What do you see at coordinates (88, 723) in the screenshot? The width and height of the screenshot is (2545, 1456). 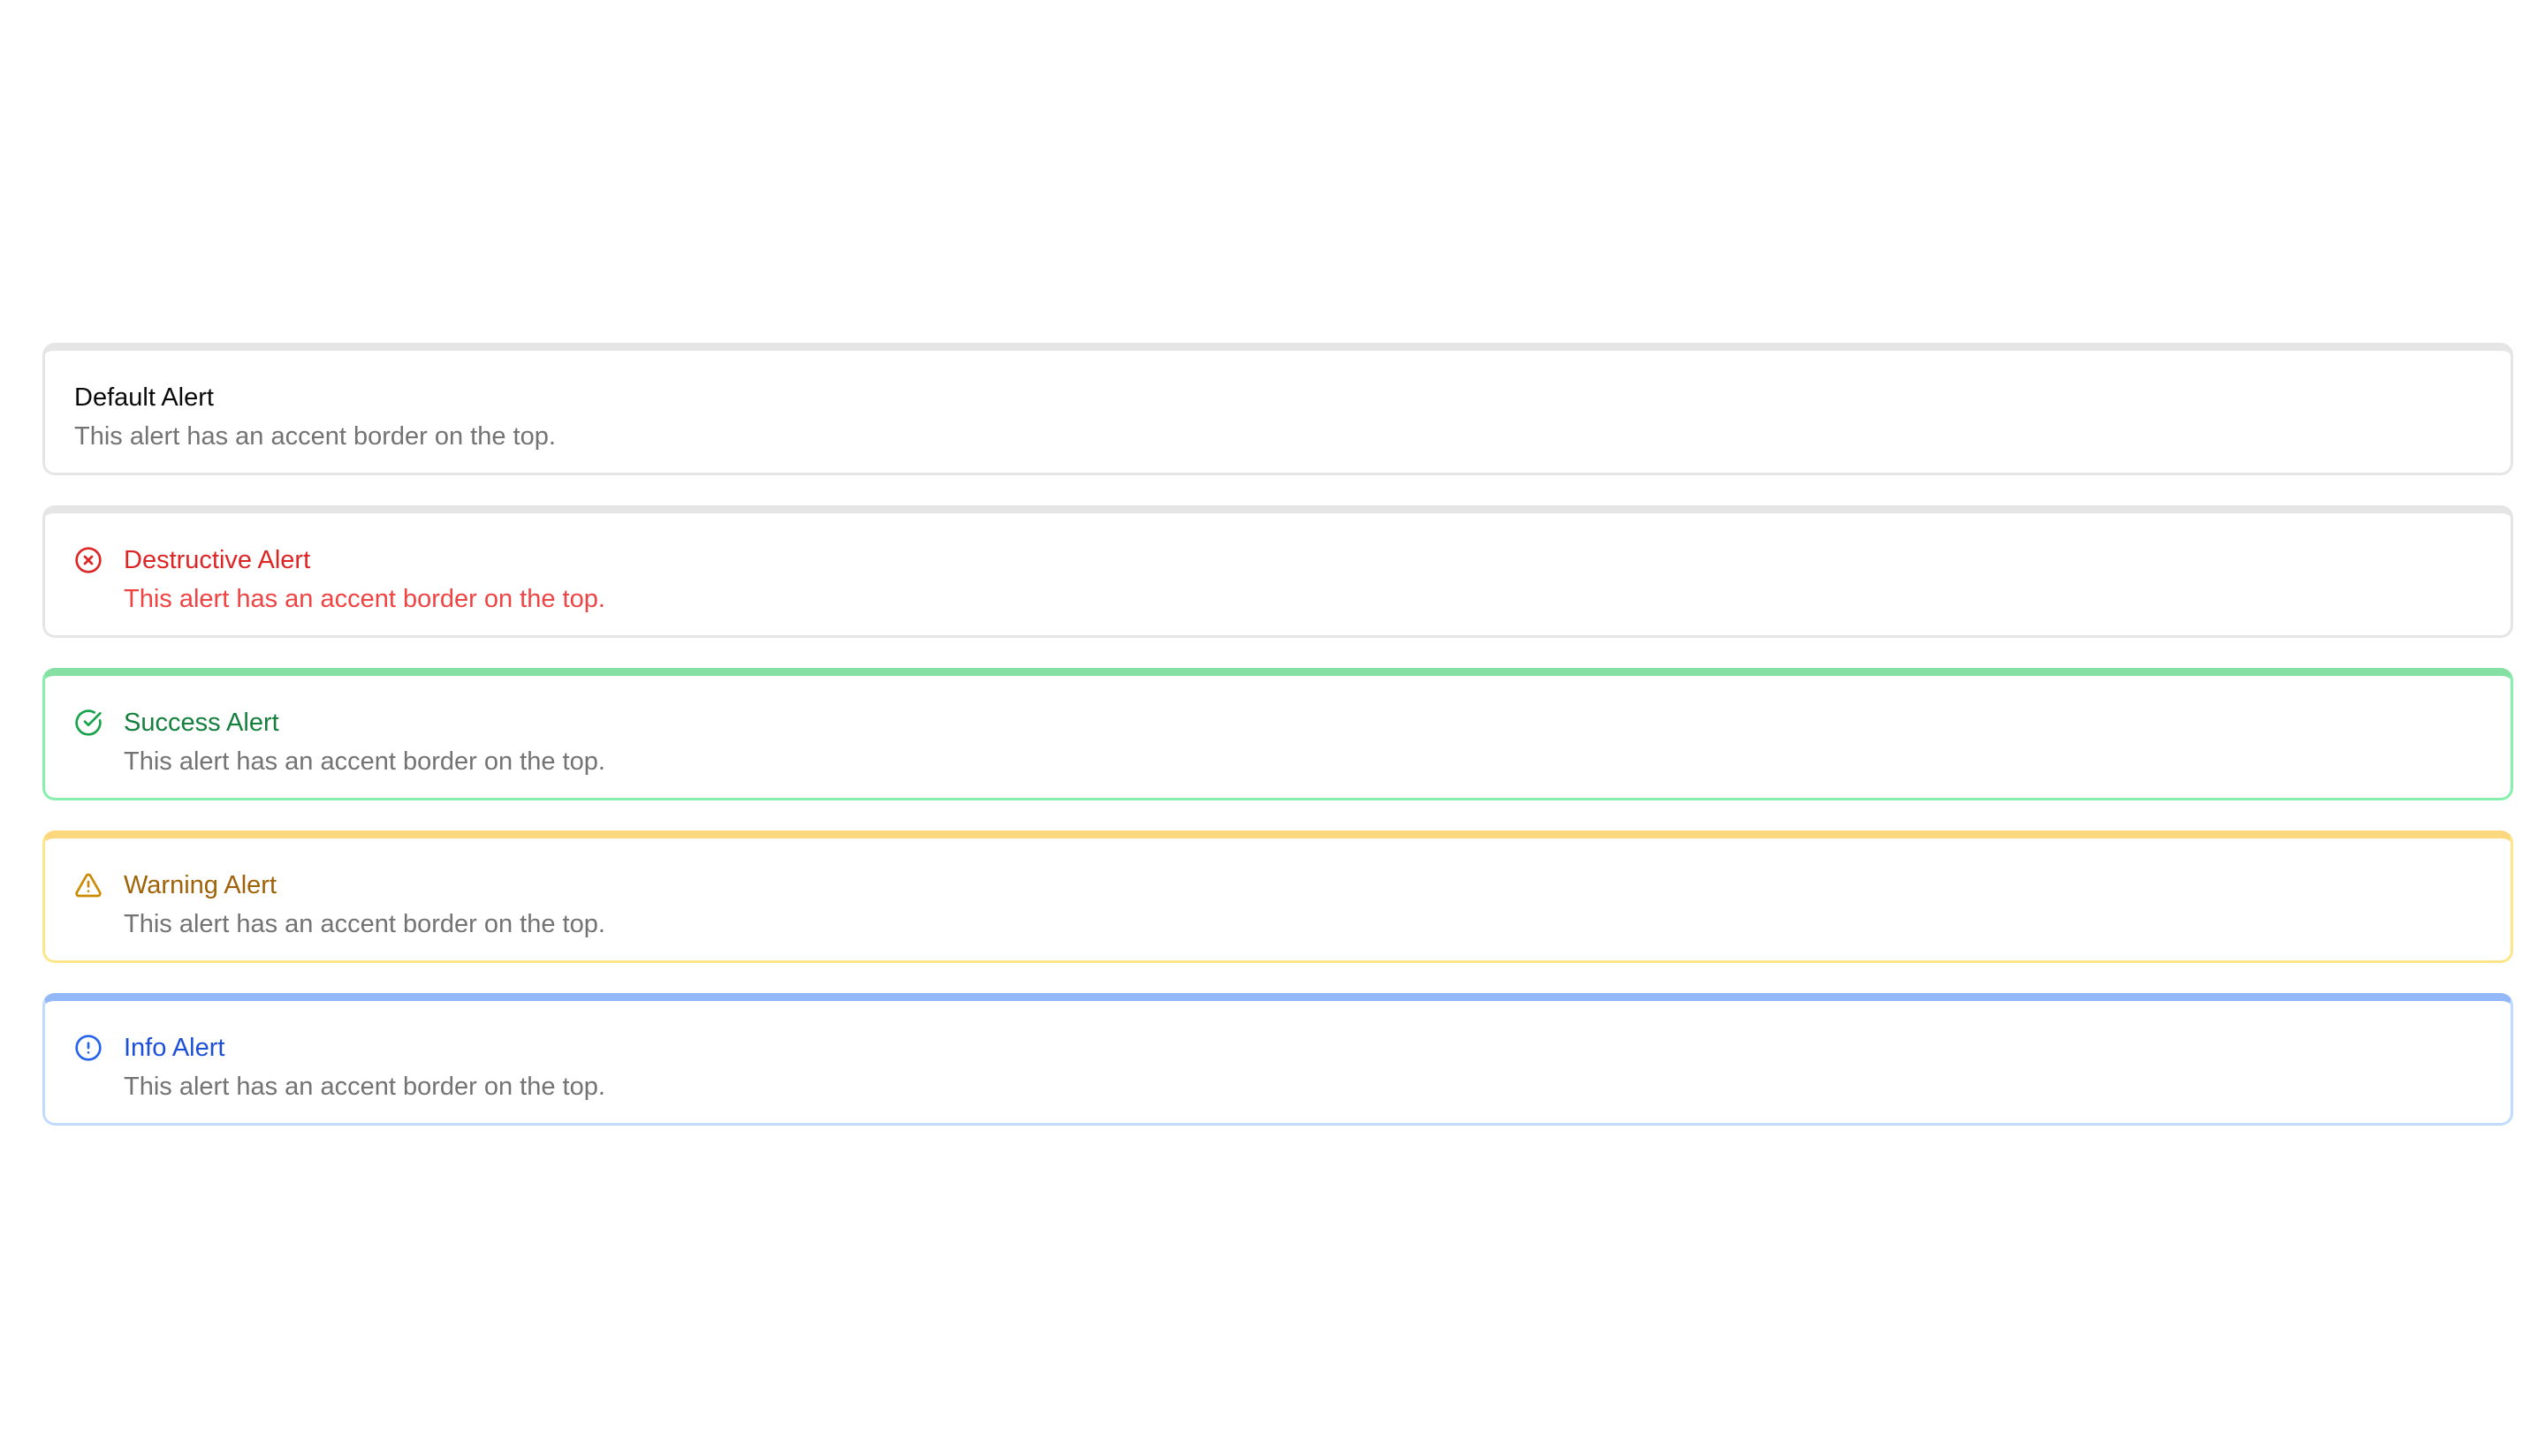 I see `circle-check-icon` at bounding box center [88, 723].